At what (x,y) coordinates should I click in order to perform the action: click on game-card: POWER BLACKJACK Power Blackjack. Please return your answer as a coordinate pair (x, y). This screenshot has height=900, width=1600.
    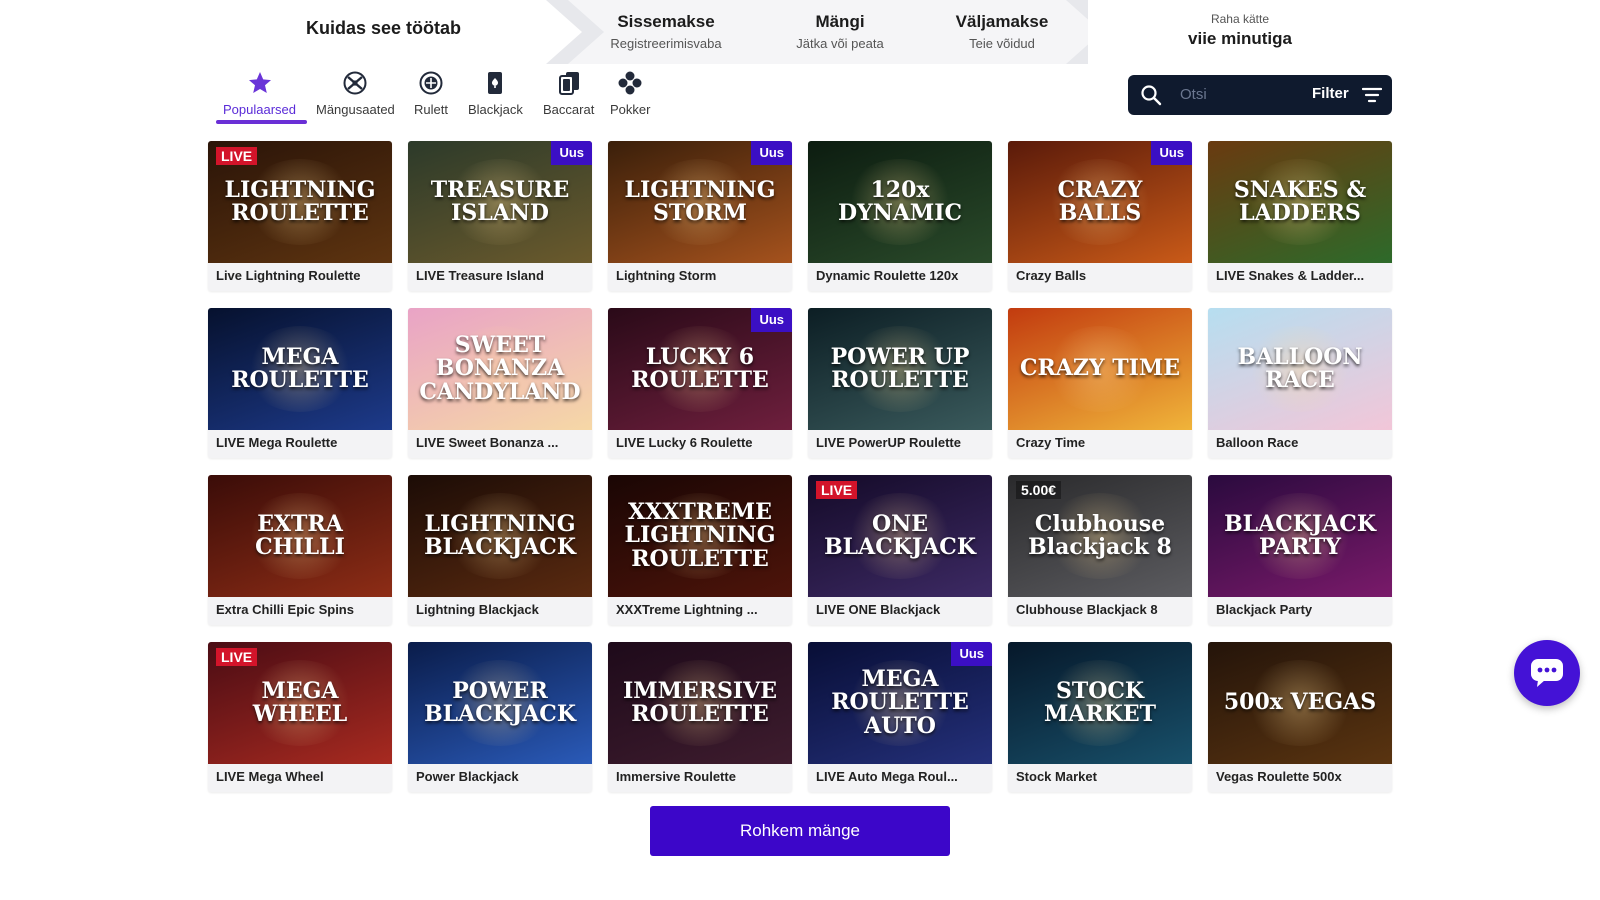
    Looking at the image, I should click on (500, 717).